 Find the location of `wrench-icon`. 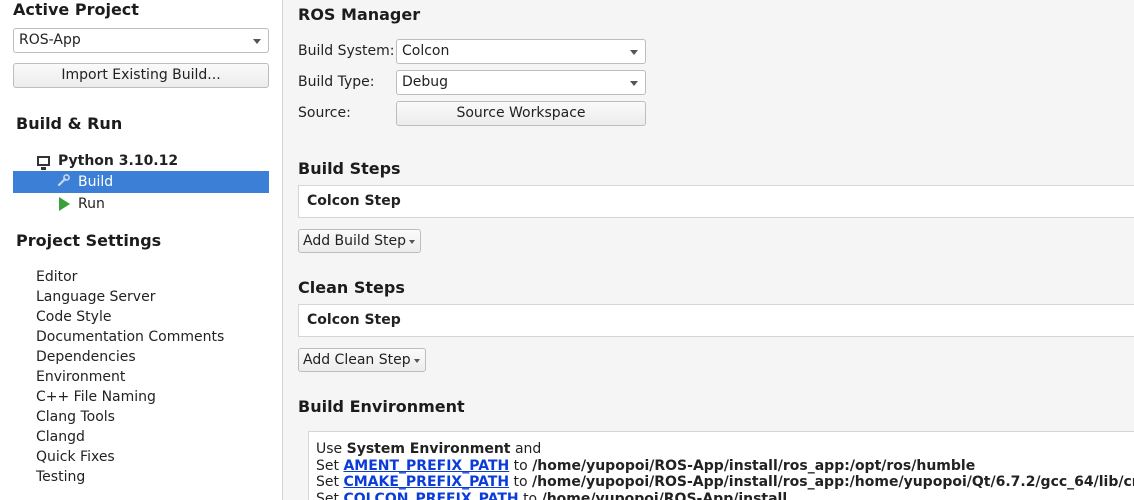

wrench-icon is located at coordinates (64, 182).